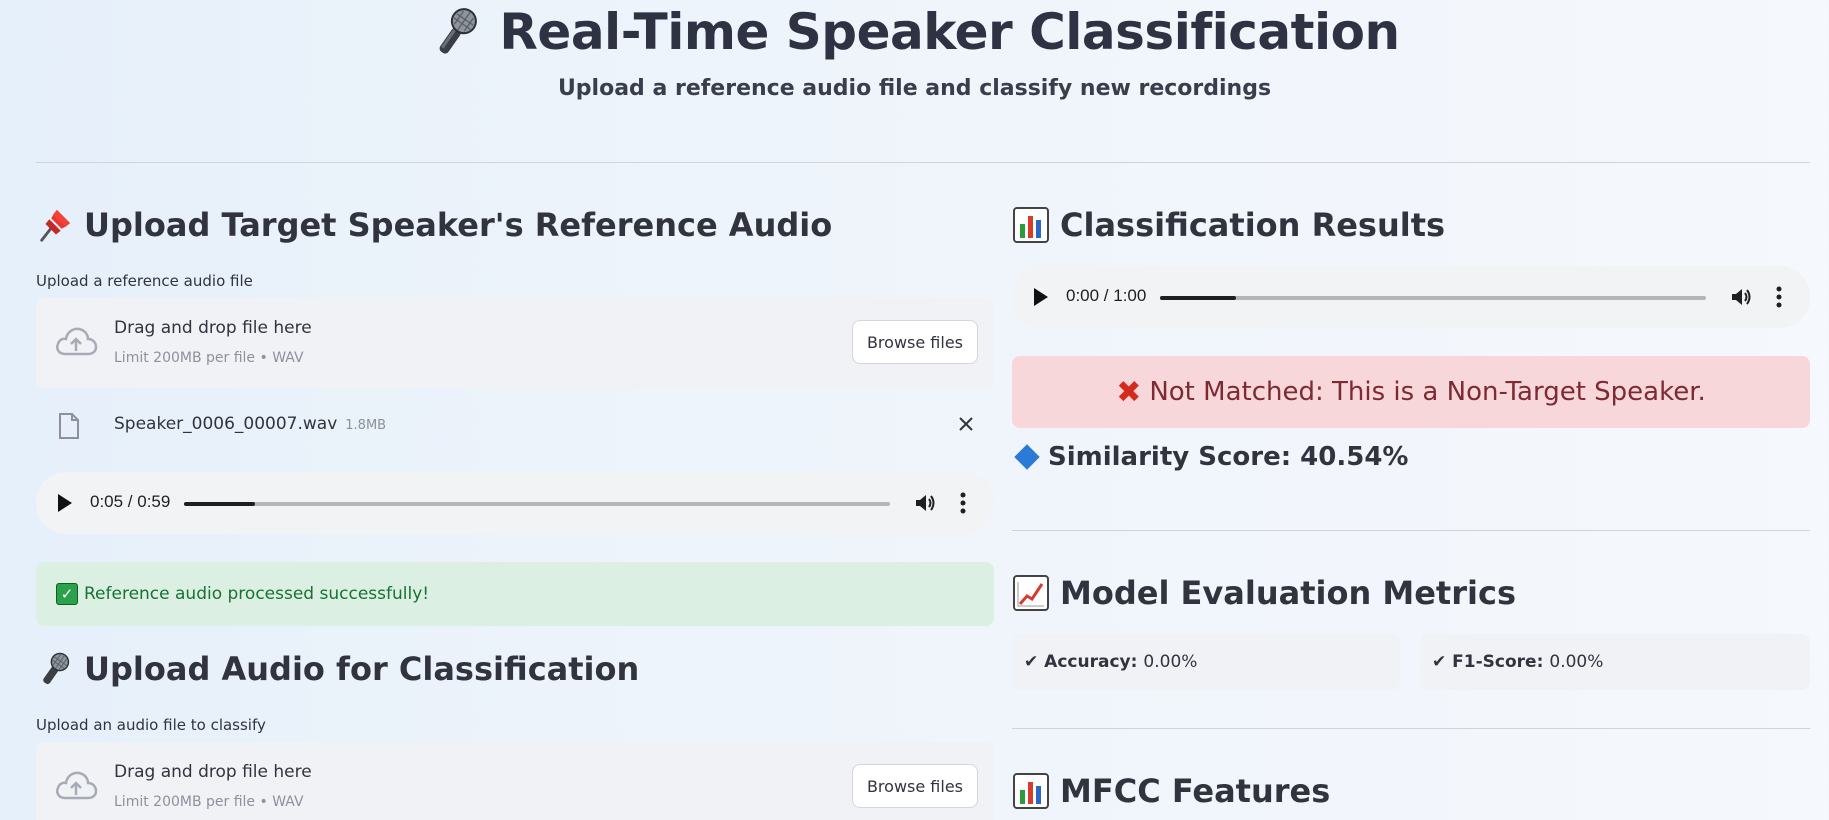 The height and width of the screenshot is (820, 1829). Describe the element at coordinates (458, 225) in the screenshot. I see `reference-heading-text: Upload Target Speaker's Reference Audio` at that location.